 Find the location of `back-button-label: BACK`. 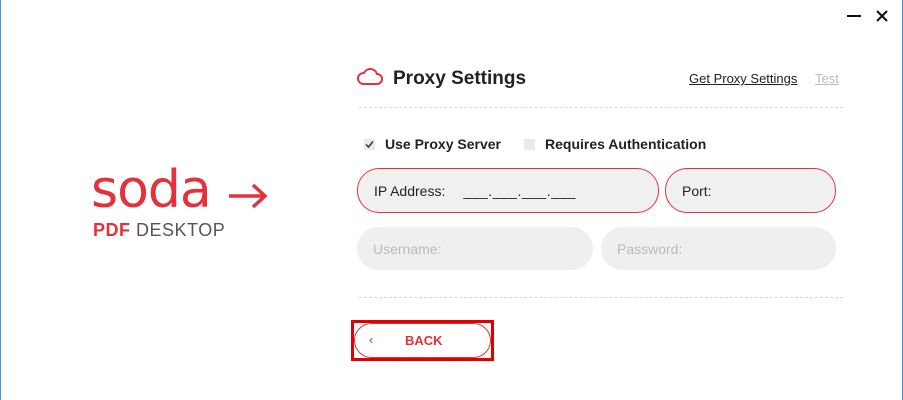

back-button-label: BACK is located at coordinates (424, 340).